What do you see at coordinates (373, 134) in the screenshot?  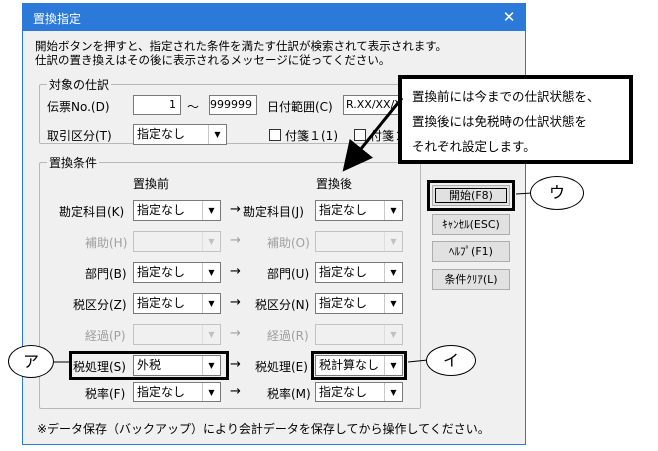 I see `callout-arrow` at bounding box center [373, 134].